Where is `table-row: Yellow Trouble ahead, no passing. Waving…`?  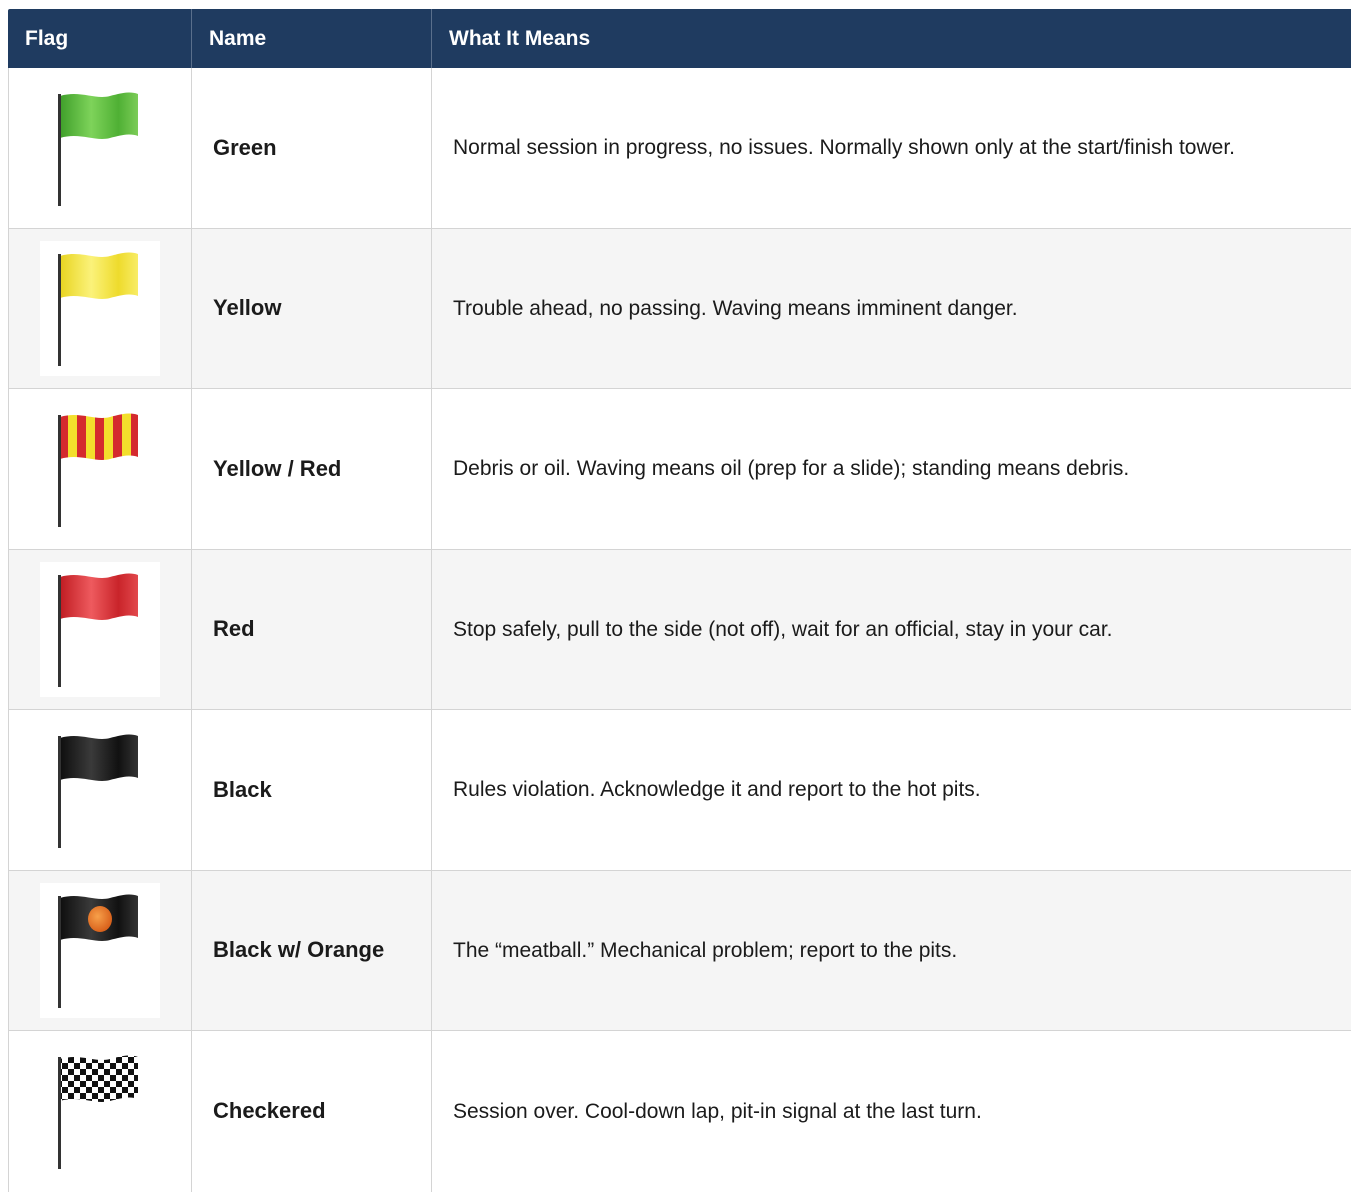
table-row: Yellow Trouble ahead, no passing. Waving… is located at coordinates (679, 308).